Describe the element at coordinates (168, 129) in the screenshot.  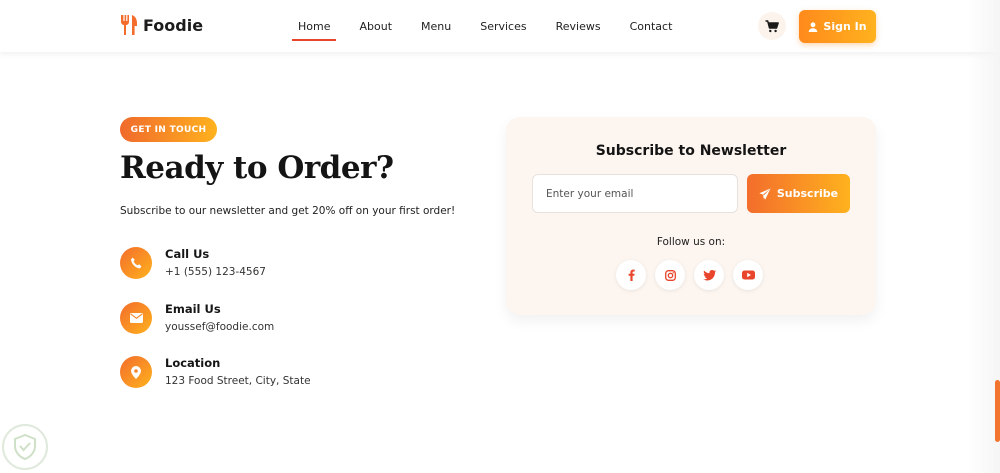
I see `section-badge: GET IN TOUCH` at that location.